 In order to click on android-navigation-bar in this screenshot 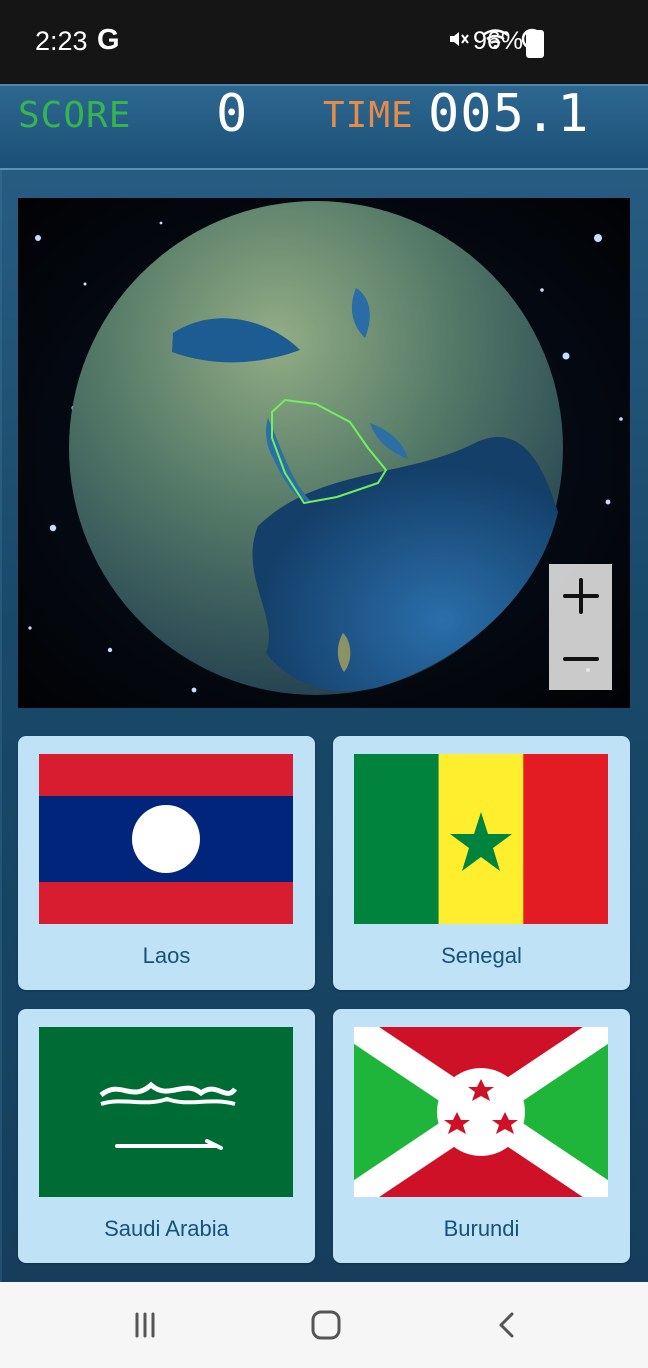, I will do `click(324, 1325)`.